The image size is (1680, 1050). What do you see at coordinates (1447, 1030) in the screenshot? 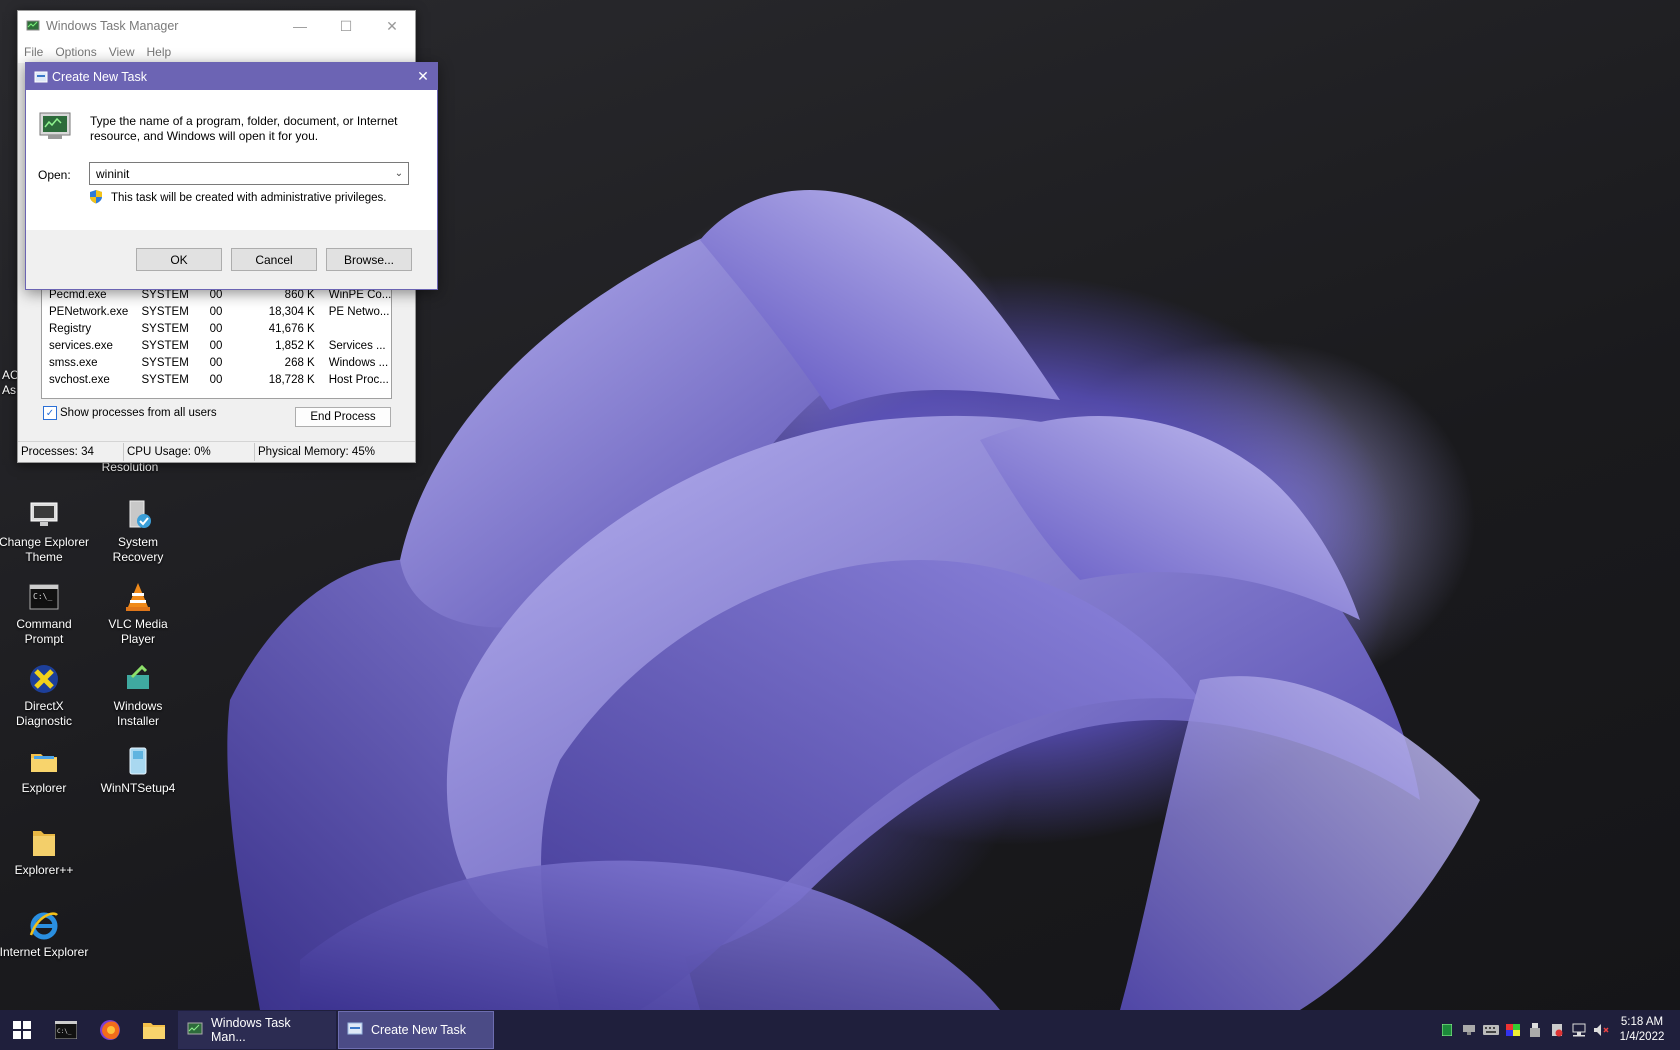
I see `green-status-icon` at bounding box center [1447, 1030].